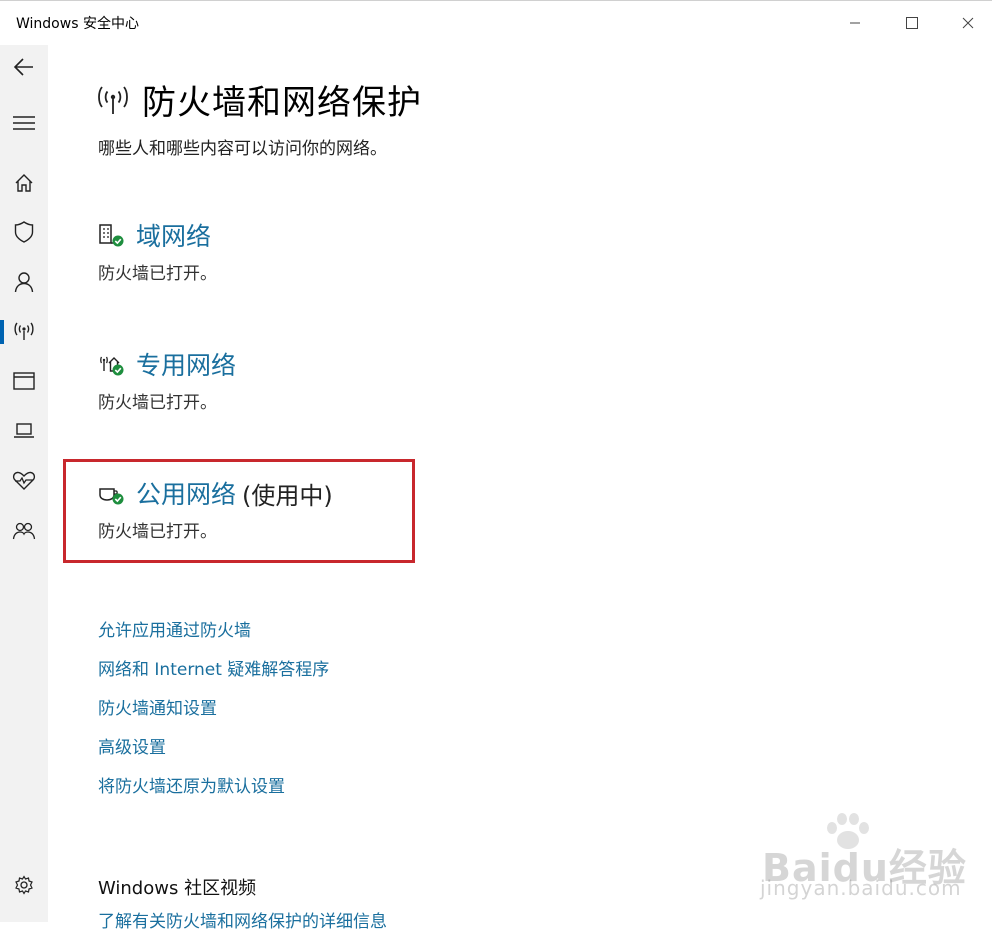 This screenshot has width=992, height=932. Describe the element at coordinates (111, 496) in the screenshot. I see `public-network-icon` at that location.